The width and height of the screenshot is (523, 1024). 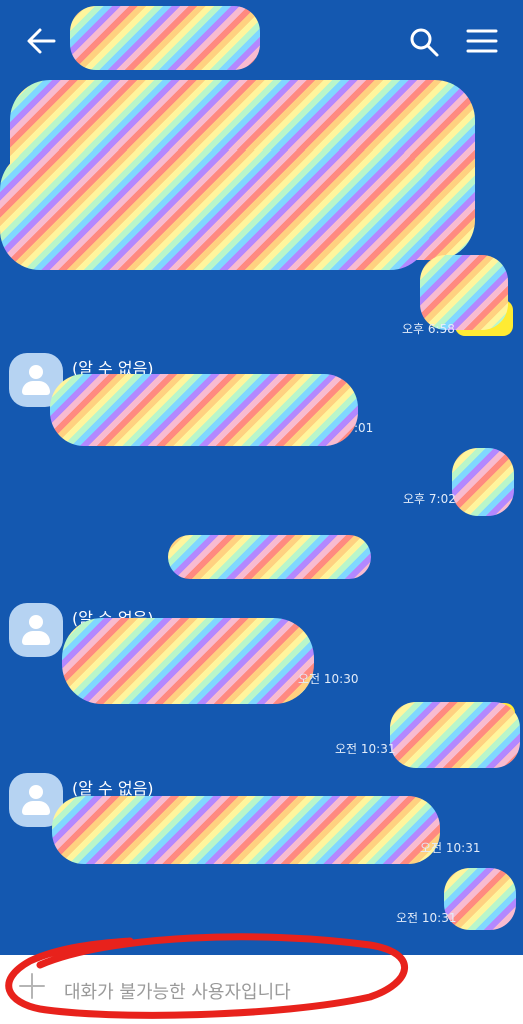 I want to click on plus-icon, so click(x=32, y=986).